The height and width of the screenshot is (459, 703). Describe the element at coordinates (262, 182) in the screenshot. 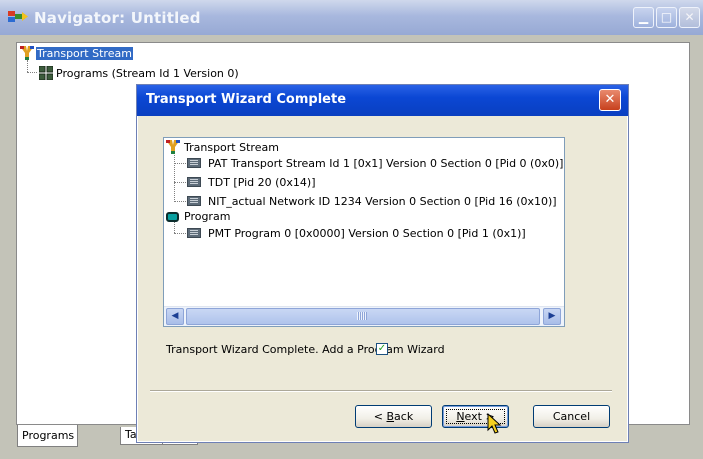

I see `list-item: TDT [Pid 20 (0x14)]` at that location.